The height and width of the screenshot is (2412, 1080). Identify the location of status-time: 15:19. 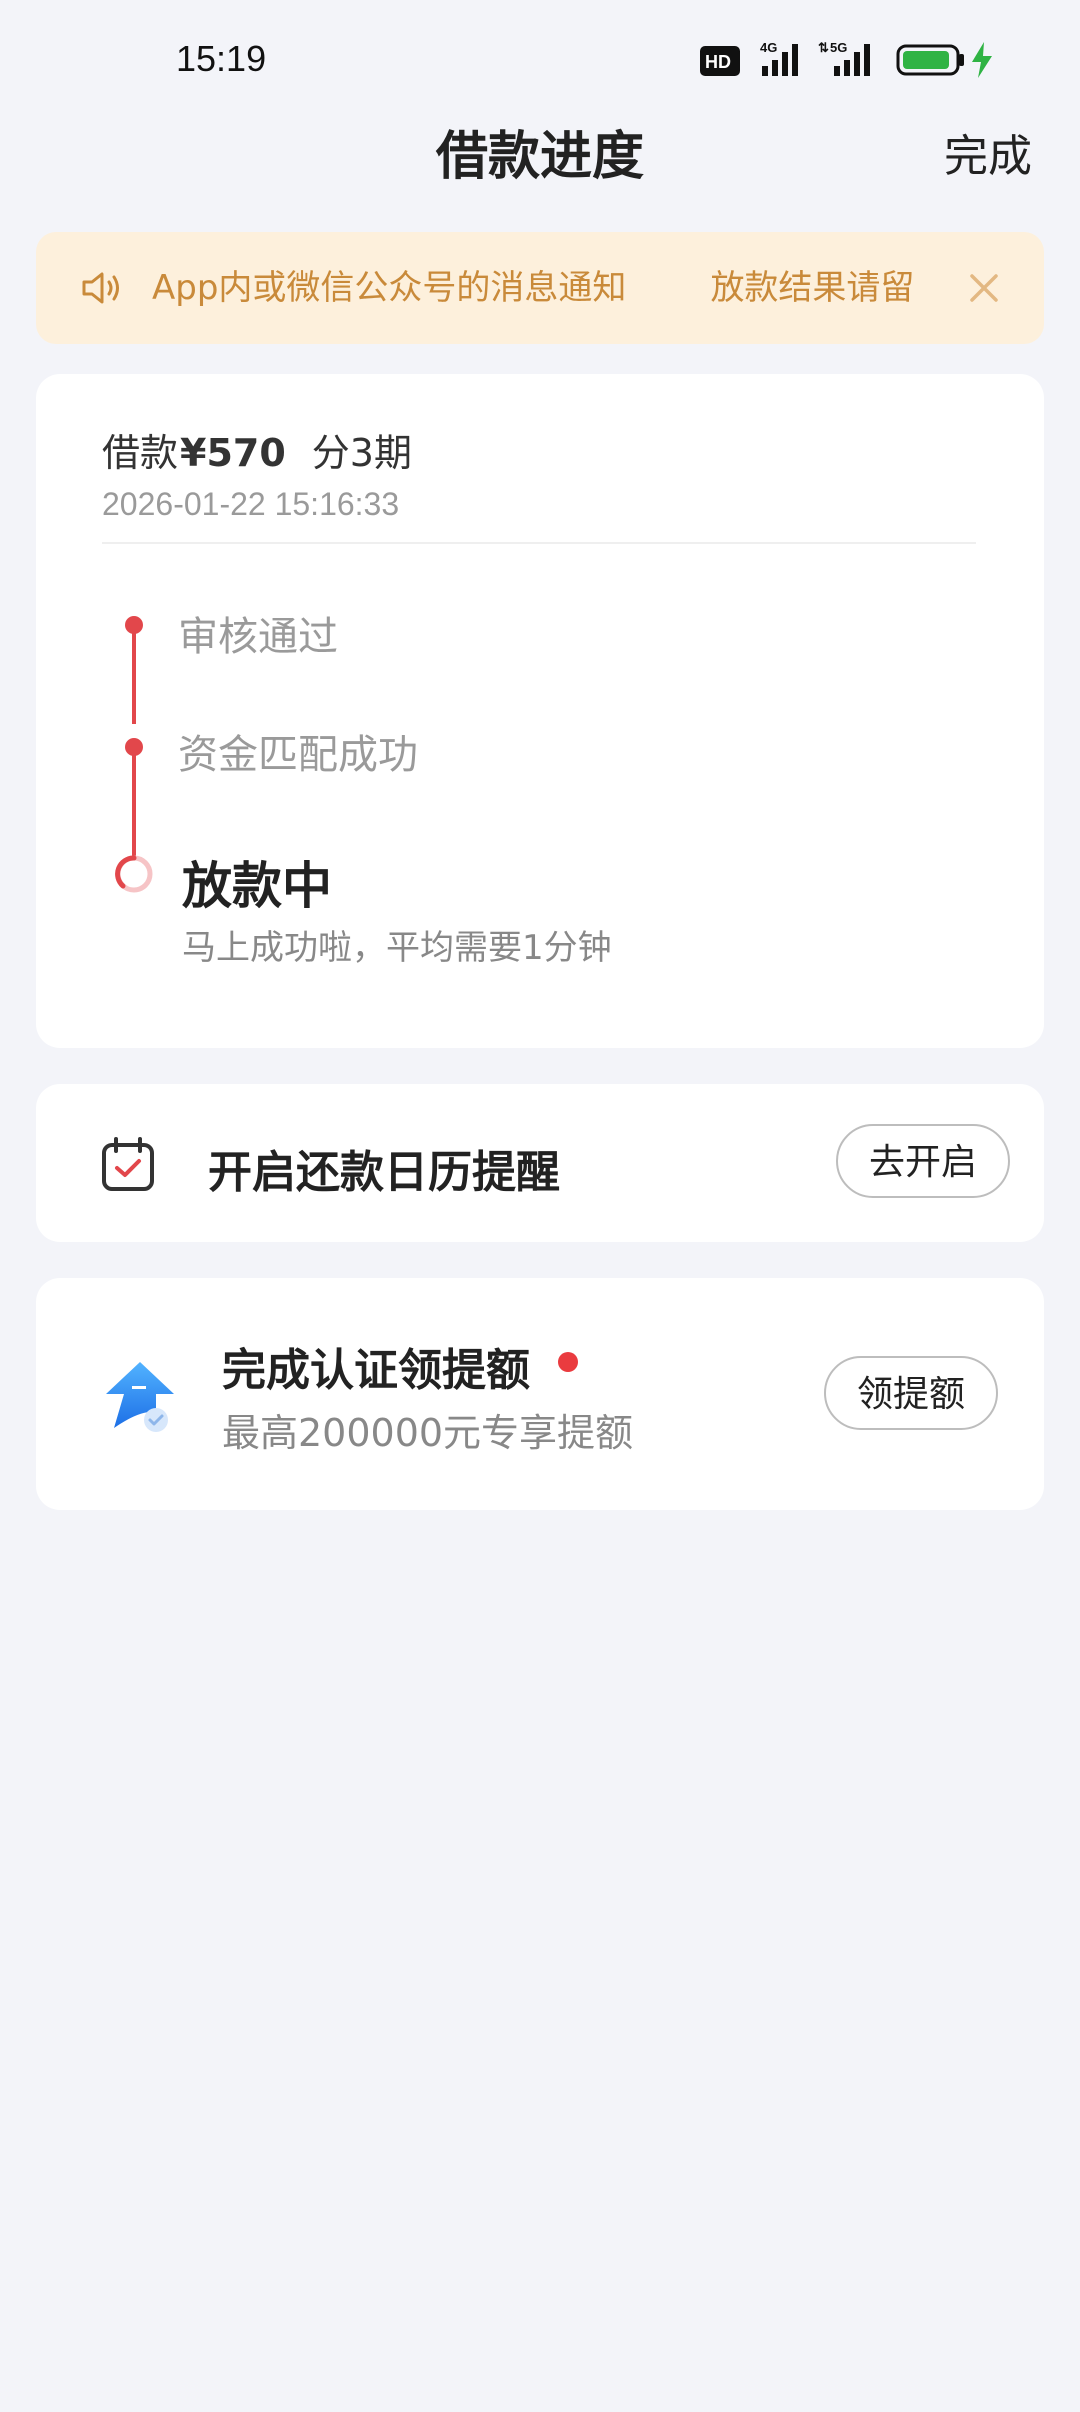
(221, 58).